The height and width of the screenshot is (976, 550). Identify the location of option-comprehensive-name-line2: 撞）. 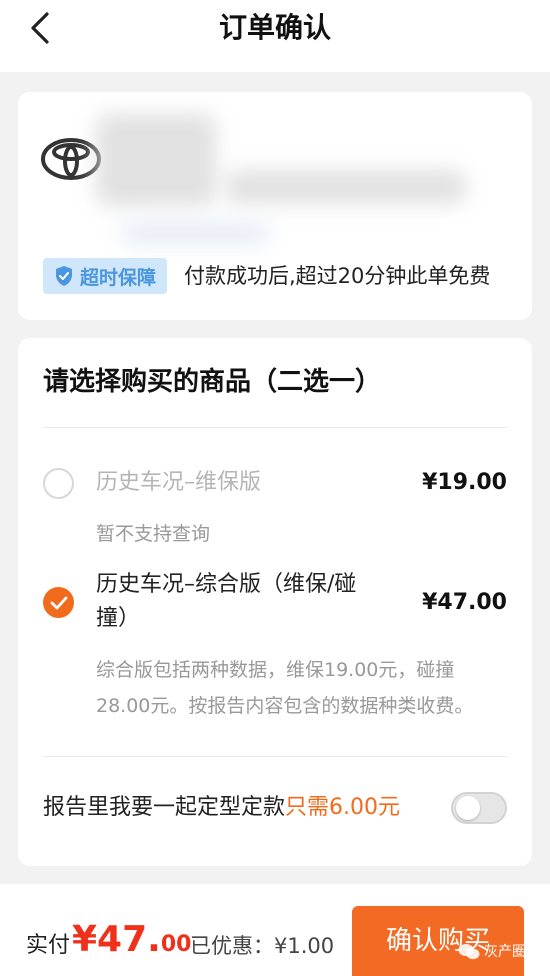
(118, 618).